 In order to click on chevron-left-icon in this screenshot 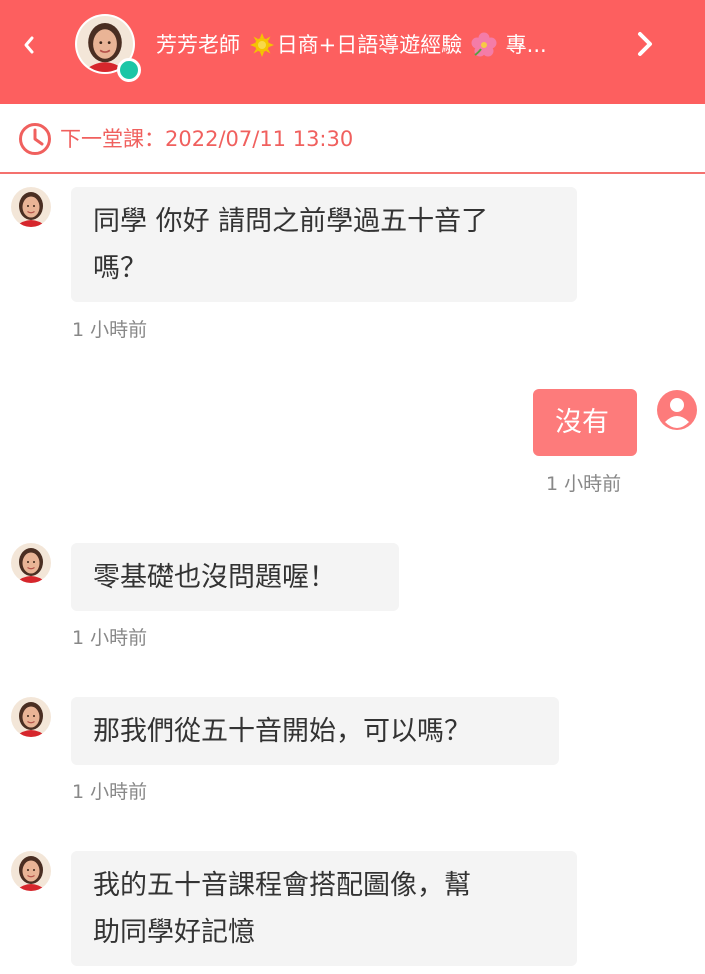, I will do `click(29, 45)`.